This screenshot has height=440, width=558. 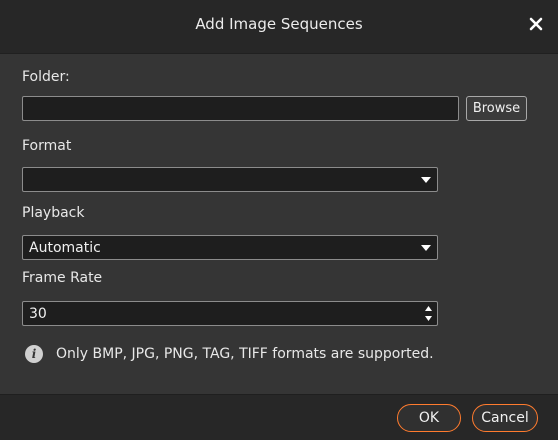 I want to click on close-icon, so click(x=536, y=24).